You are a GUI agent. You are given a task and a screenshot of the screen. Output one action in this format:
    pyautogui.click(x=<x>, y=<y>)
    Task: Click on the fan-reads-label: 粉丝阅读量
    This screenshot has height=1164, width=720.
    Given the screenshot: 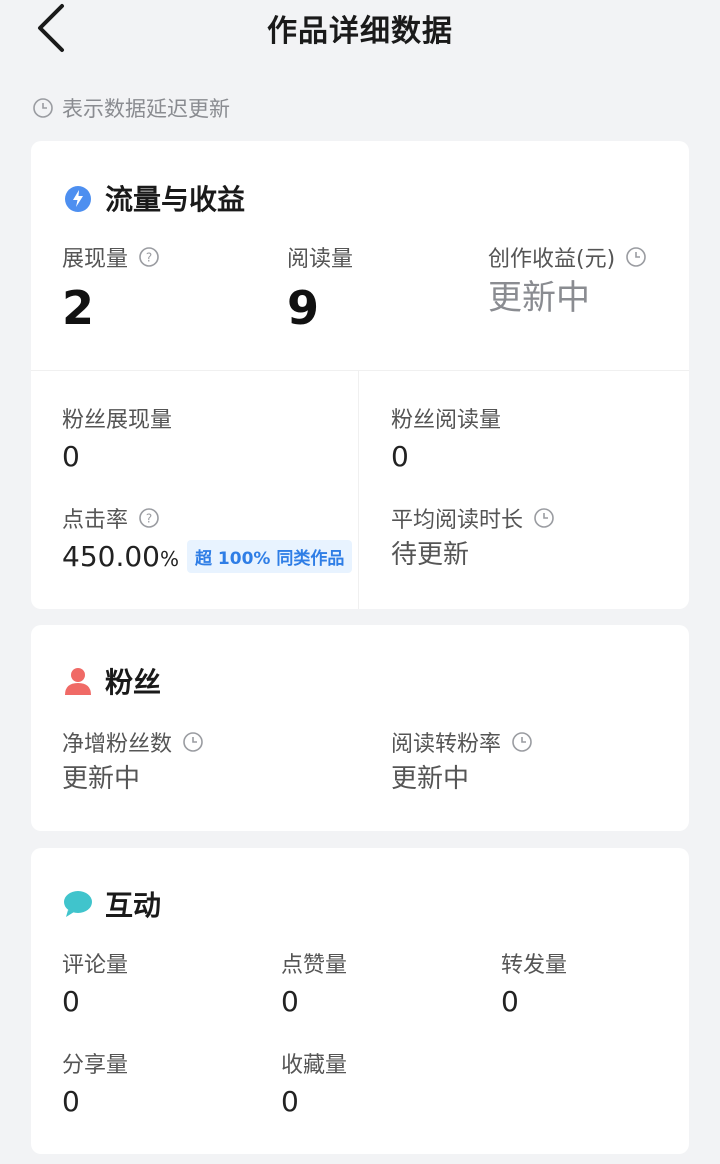 What is the action you would take?
    pyautogui.click(x=446, y=420)
    